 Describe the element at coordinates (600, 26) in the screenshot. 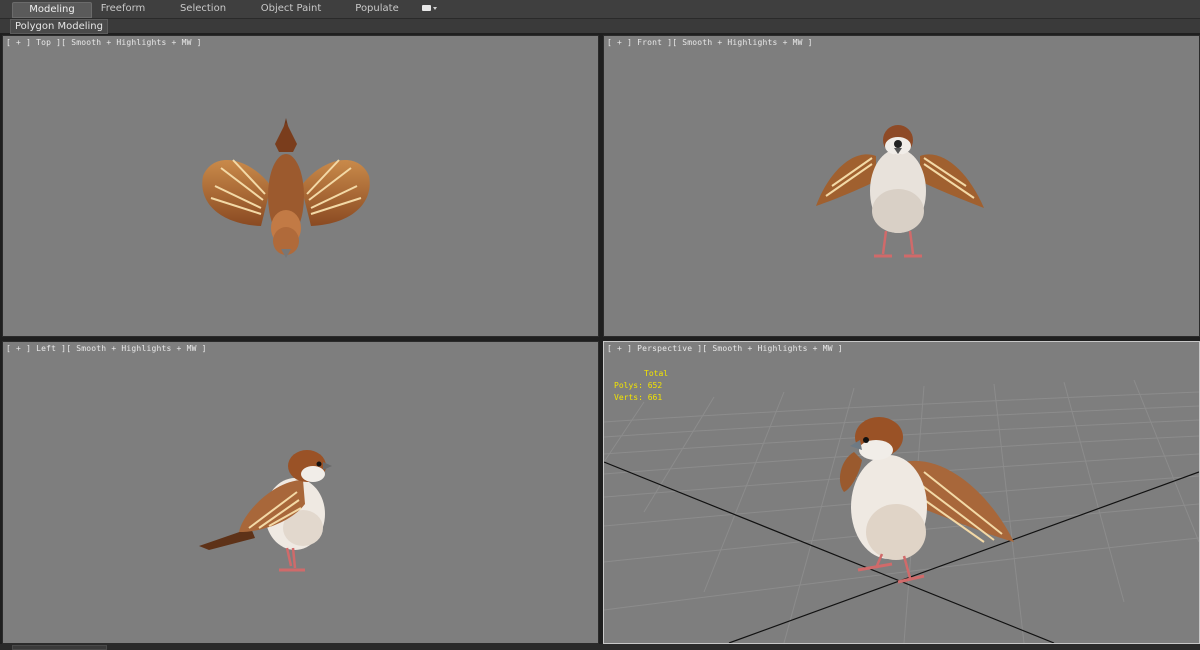

I see `ribbon-panel: Polygon Modeling` at that location.